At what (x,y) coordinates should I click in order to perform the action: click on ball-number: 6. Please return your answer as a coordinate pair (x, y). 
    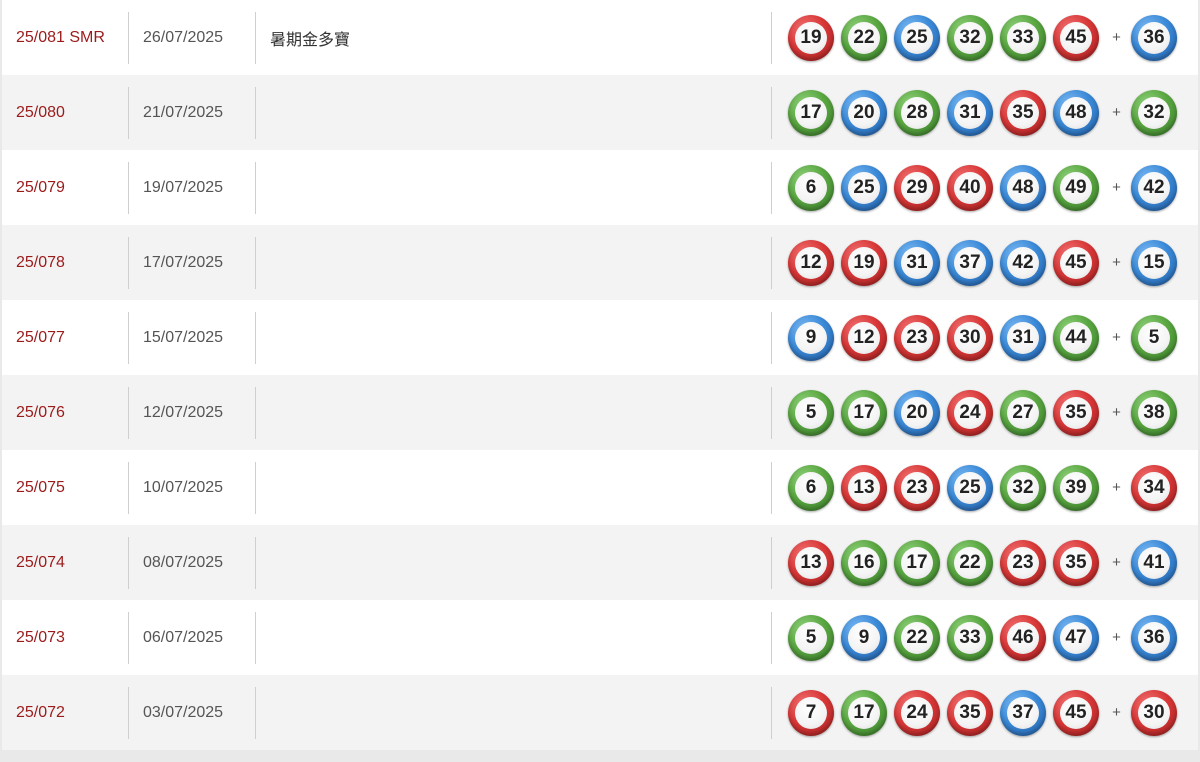
    Looking at the image, I should click on (811, 187).